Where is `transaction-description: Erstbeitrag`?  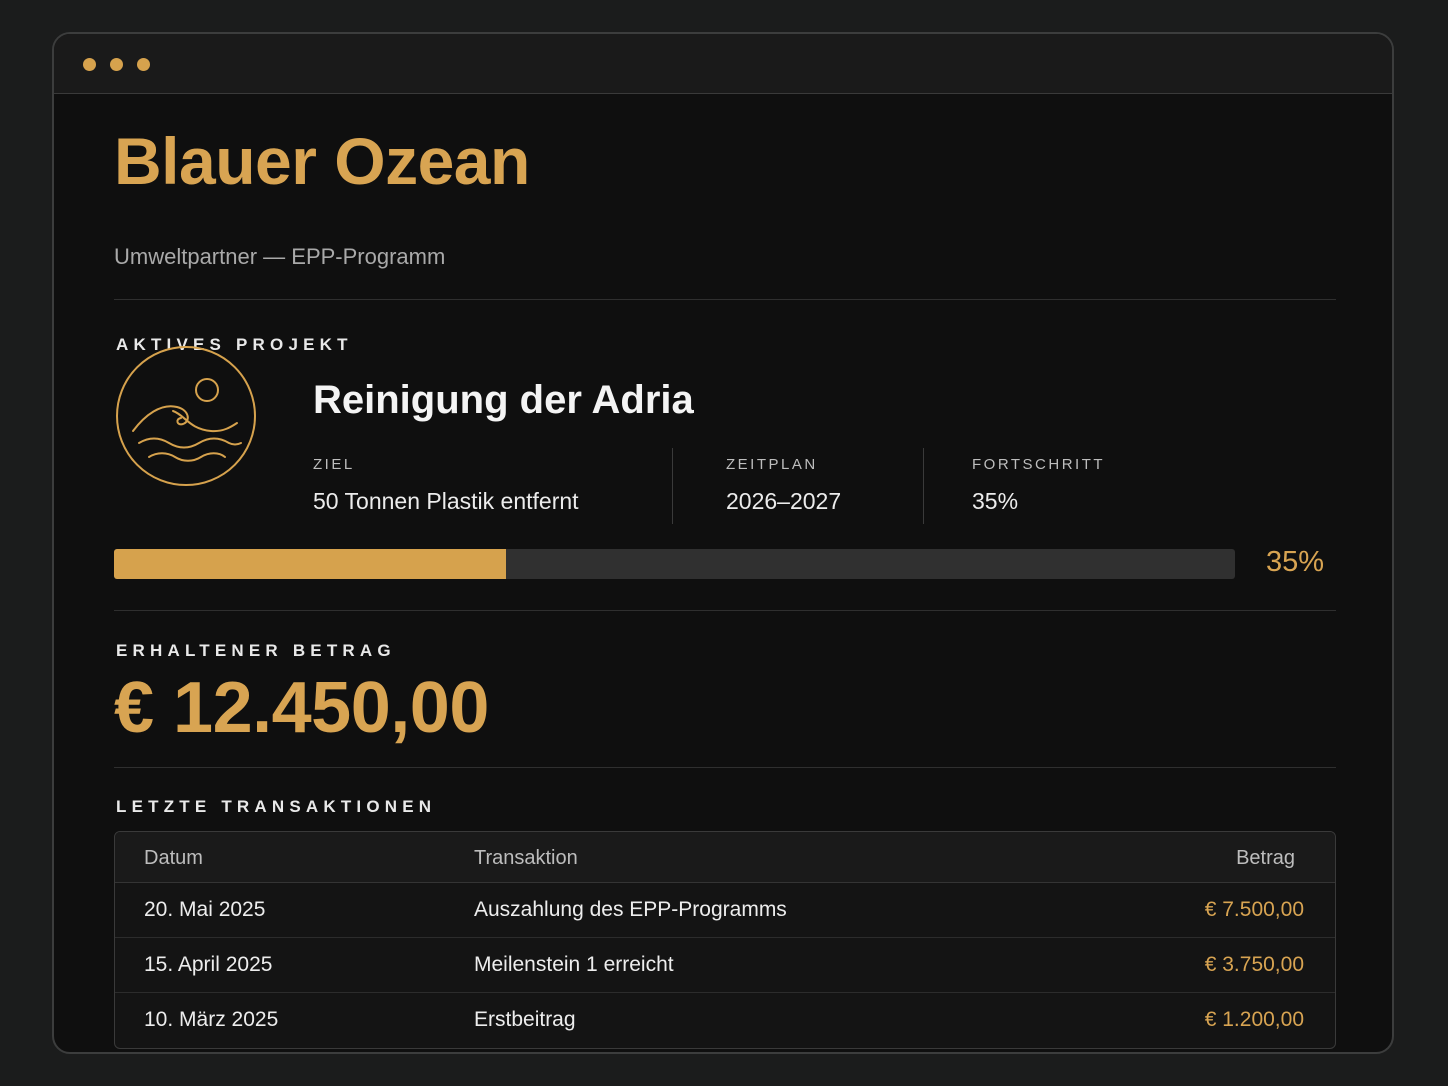 transaction-description: Erstbeitrag is located at coordinates (525, 1019).